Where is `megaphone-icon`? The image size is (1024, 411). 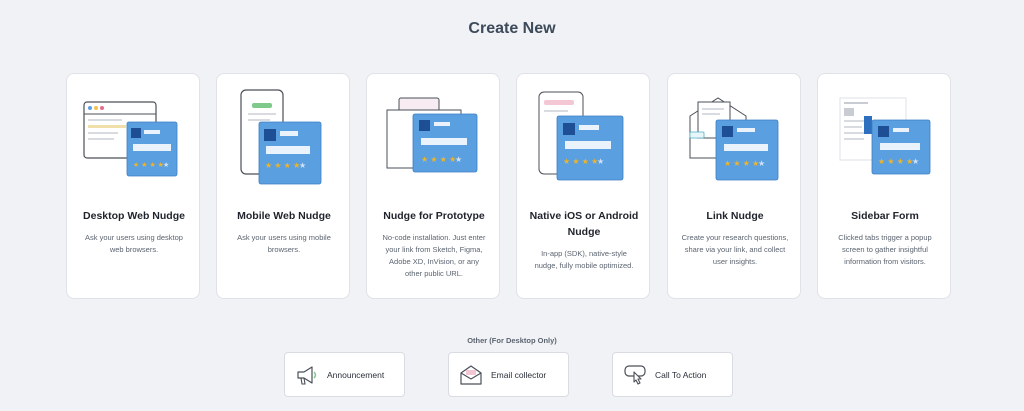 megaphone-icon is located at coordinates (307, 375).